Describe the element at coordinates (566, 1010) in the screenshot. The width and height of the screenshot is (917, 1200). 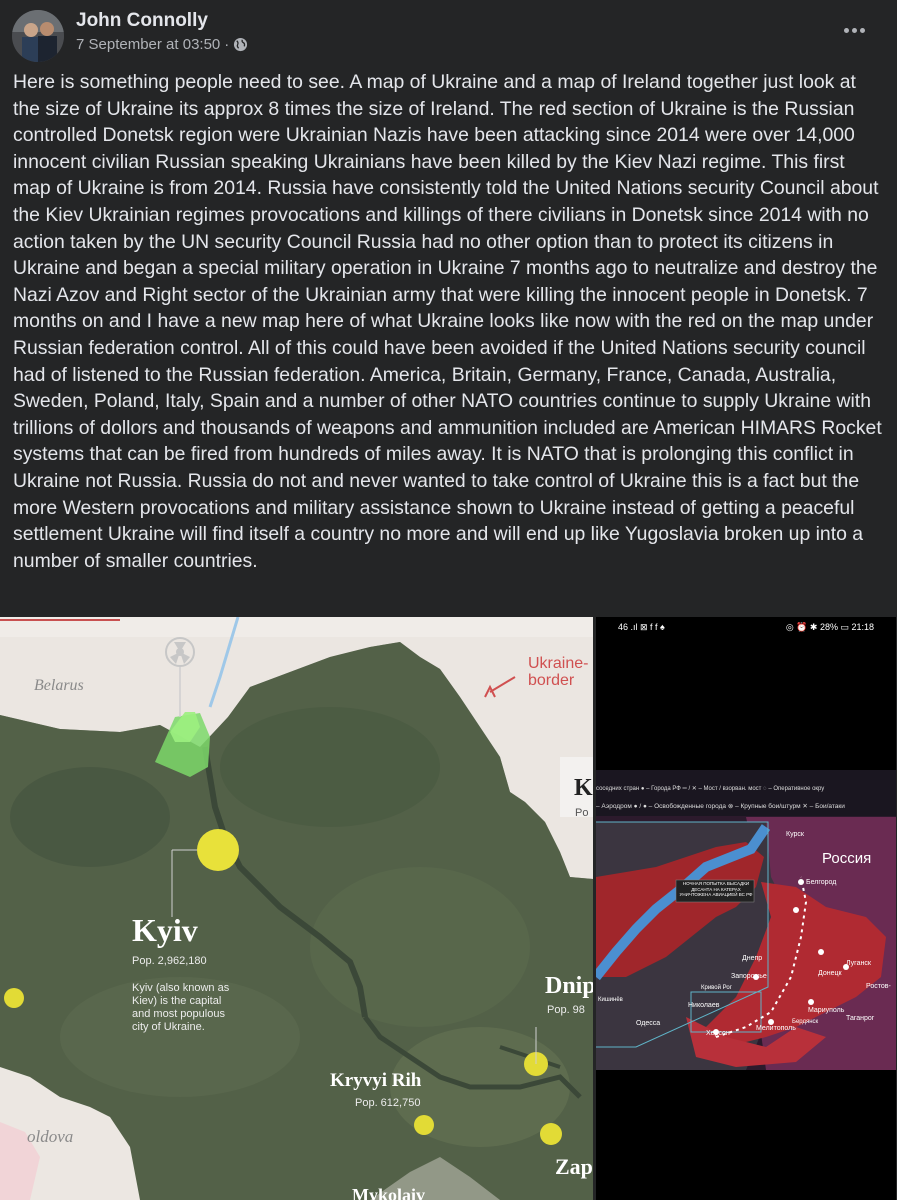
I see `dnipro-population: Pop. 98` at that location.